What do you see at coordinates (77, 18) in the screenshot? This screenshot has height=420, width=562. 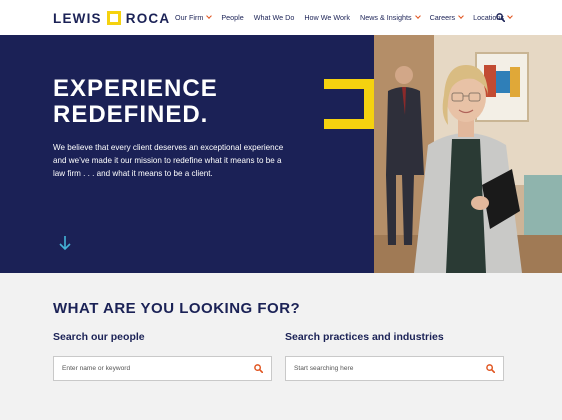 I see `logo-text-left: LEWIS` at bounding box center [77, 18].